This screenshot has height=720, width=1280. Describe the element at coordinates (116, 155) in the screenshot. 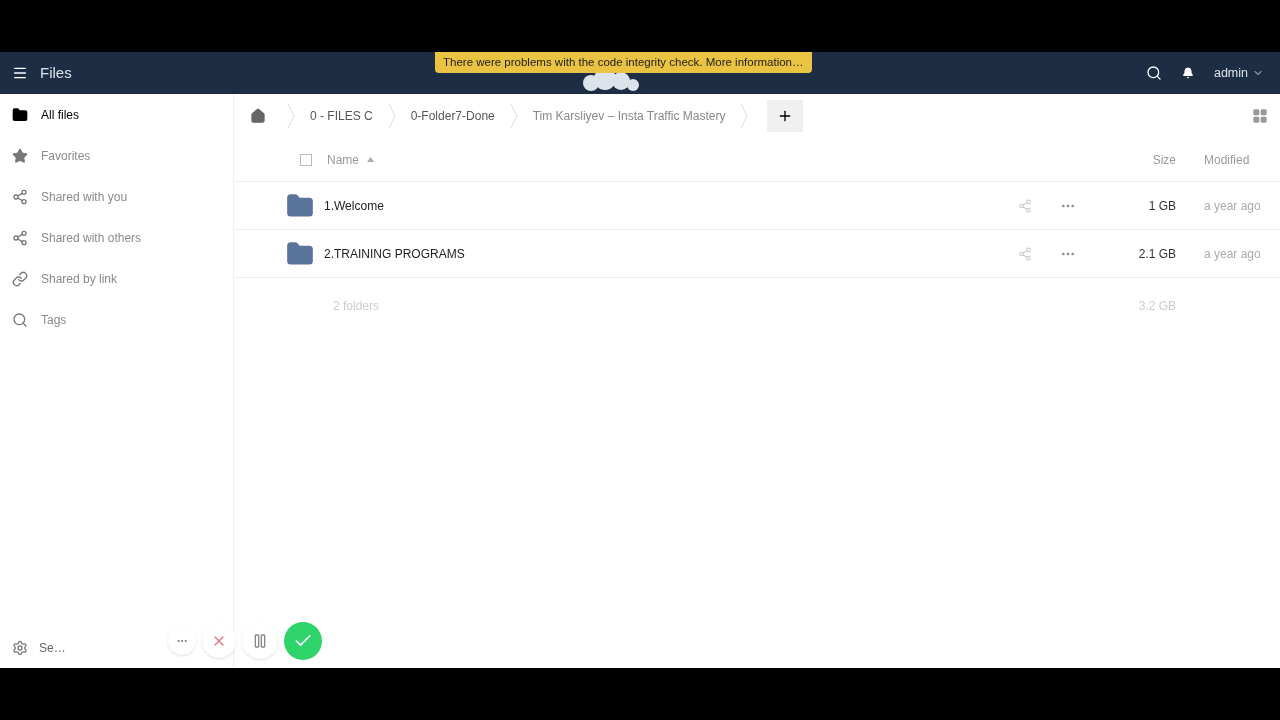

I see `sidebar-item: Favorites` at that location.